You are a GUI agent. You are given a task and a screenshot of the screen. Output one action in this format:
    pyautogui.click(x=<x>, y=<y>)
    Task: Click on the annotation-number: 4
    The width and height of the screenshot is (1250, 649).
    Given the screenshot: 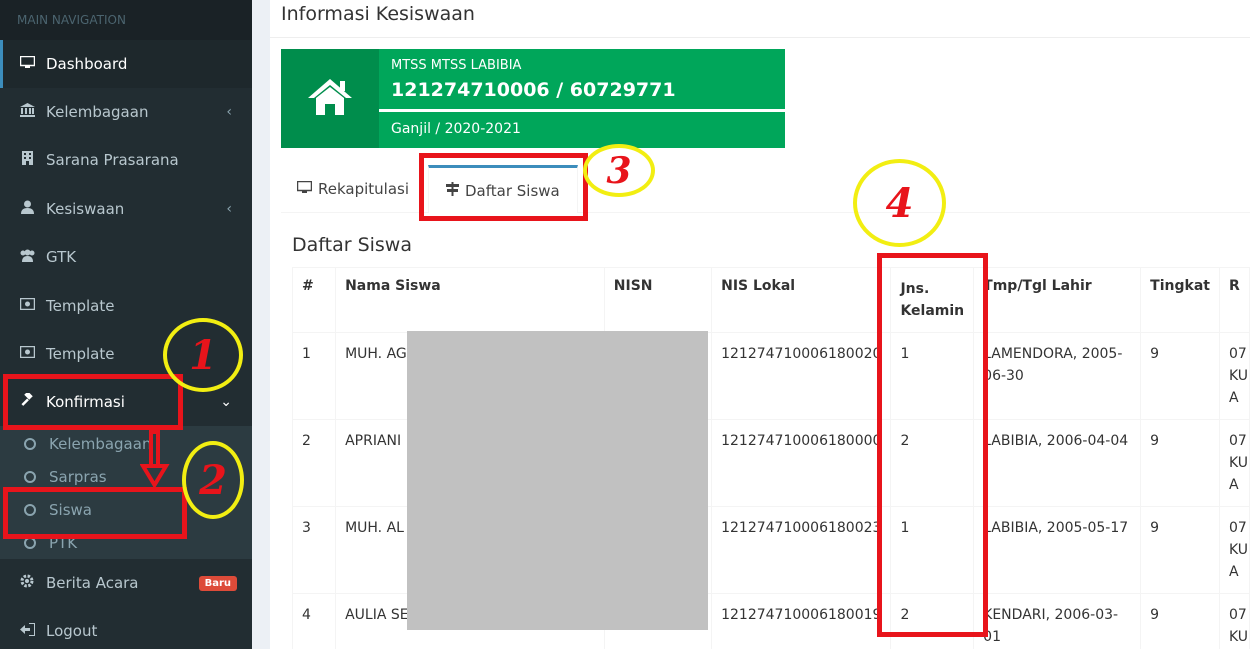 What is the action you would take?
    pyautogui.click(x=899, y=203)
    